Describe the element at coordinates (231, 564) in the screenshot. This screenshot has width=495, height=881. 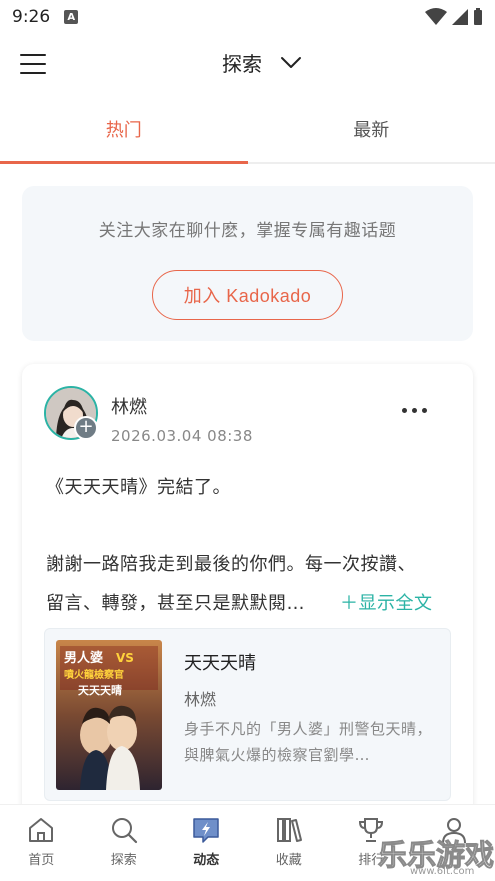
I see `post-text-line: 謝謝一路陪我走到最後的你們。每一次按讚、` at that location.